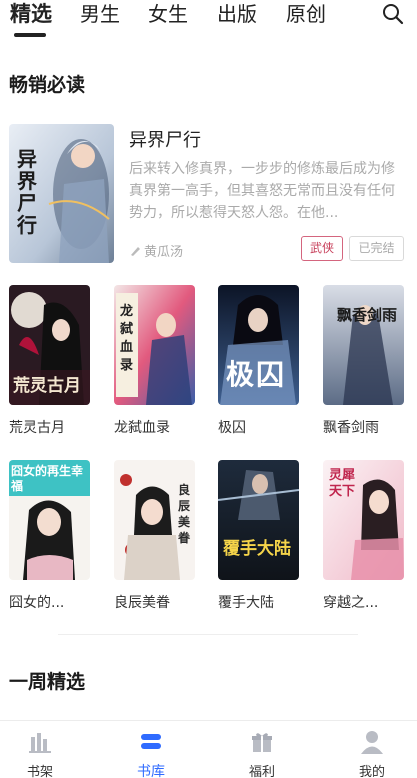 The width and height of the screenshot is (417, 778). I want to click on cover-title-text: 灵犀天下, so click(342, 483).